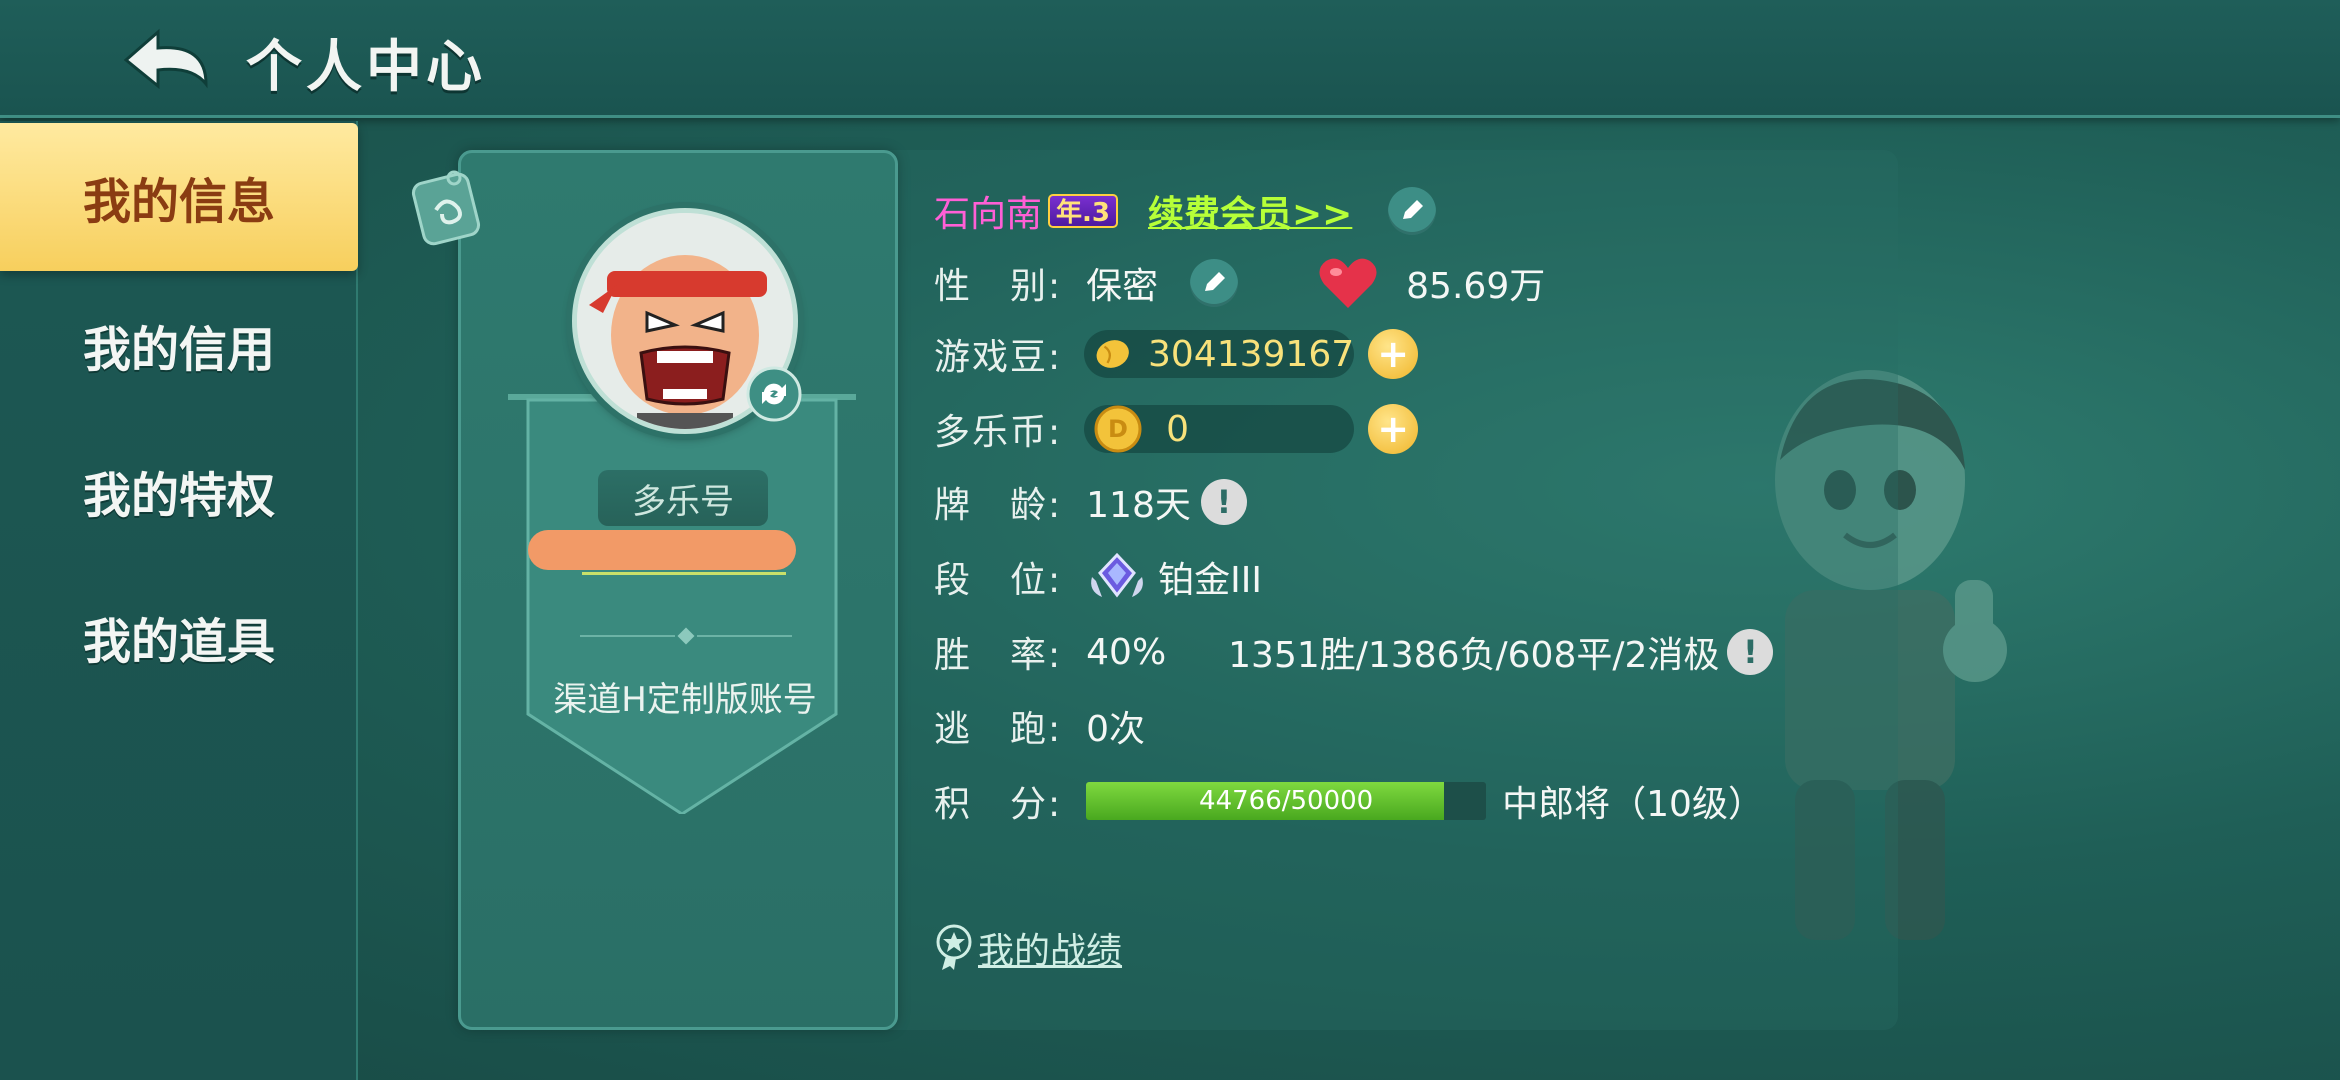  What do you see at coordinates (1138, 505) in the screenshot?
I see `card-age-value: 118天` at bounding box center [1138, 505].